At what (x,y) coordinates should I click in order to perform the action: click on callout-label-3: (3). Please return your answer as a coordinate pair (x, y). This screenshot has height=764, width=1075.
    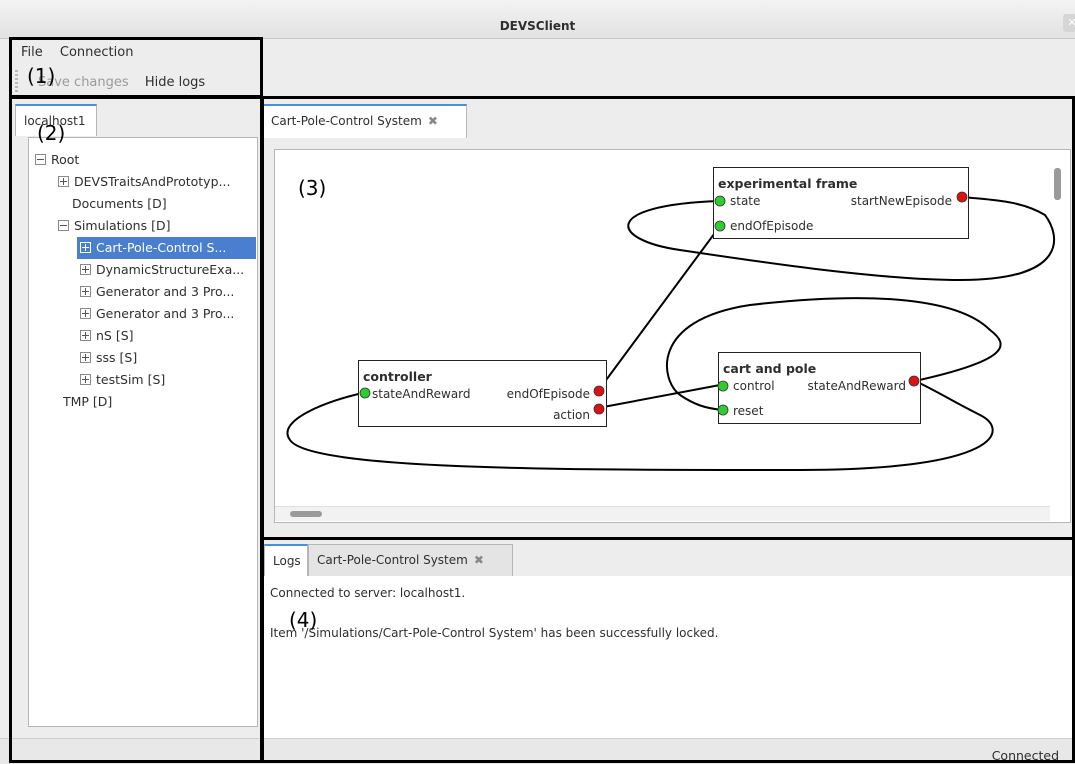
    Looking at the image, I should click on (312, 188).